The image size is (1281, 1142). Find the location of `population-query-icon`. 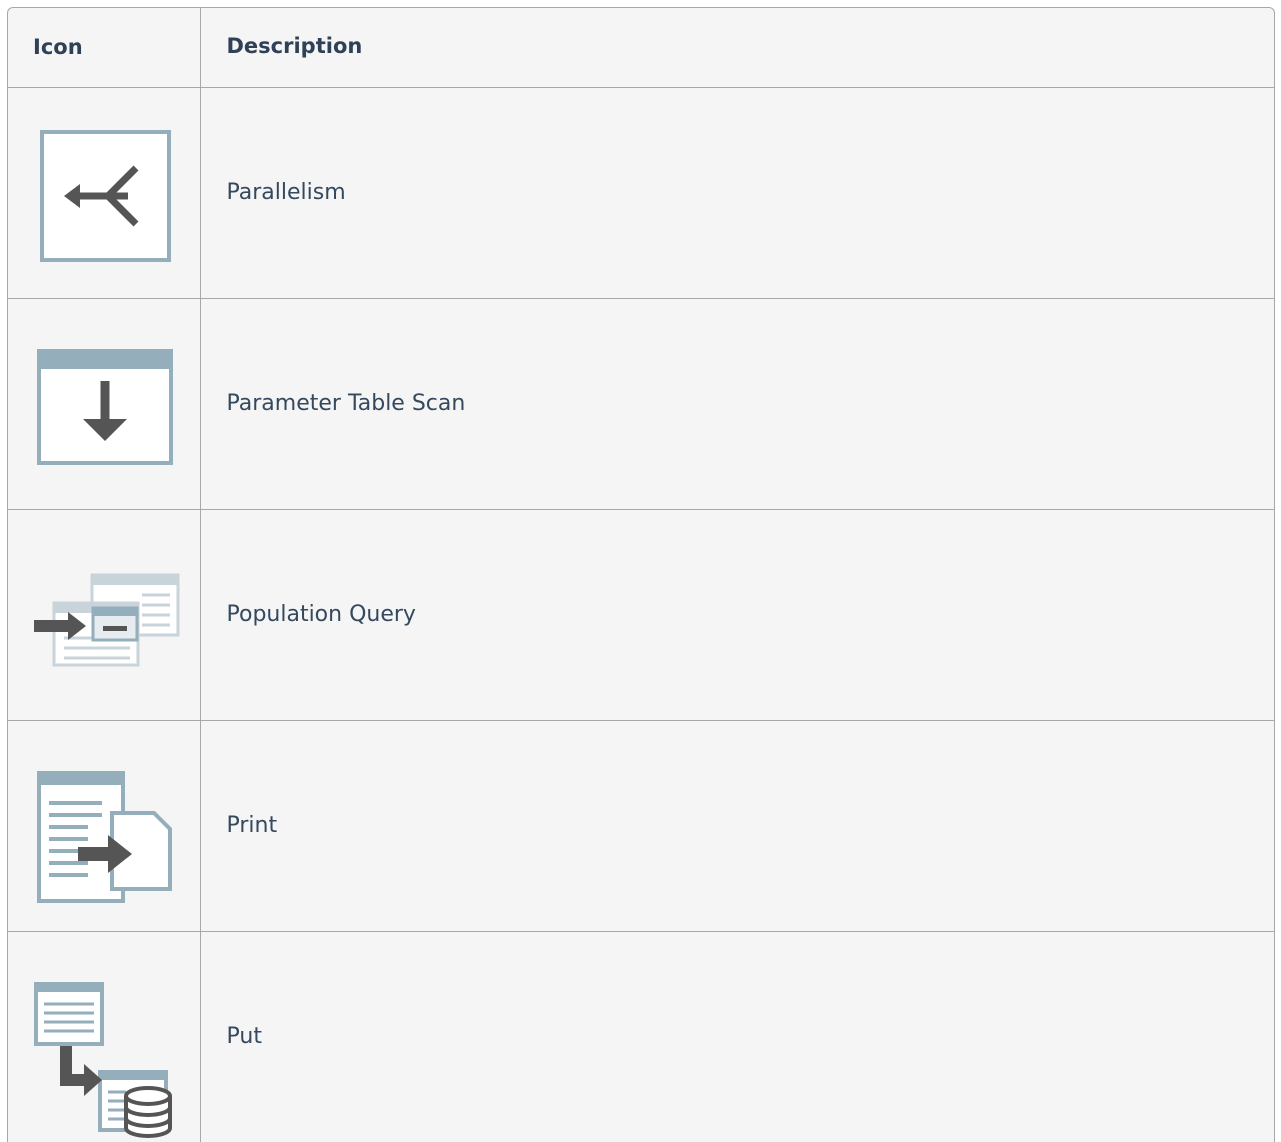

population-query-icon is located at coordinates (104, 615).